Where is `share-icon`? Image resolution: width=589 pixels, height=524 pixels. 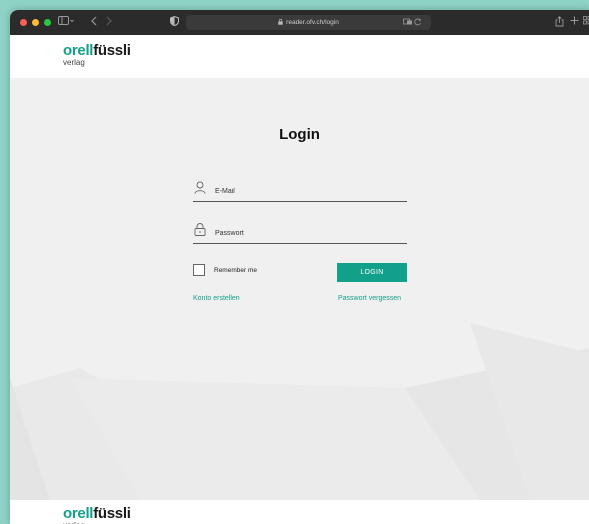
share-icon is located at coordinates (559, 23).